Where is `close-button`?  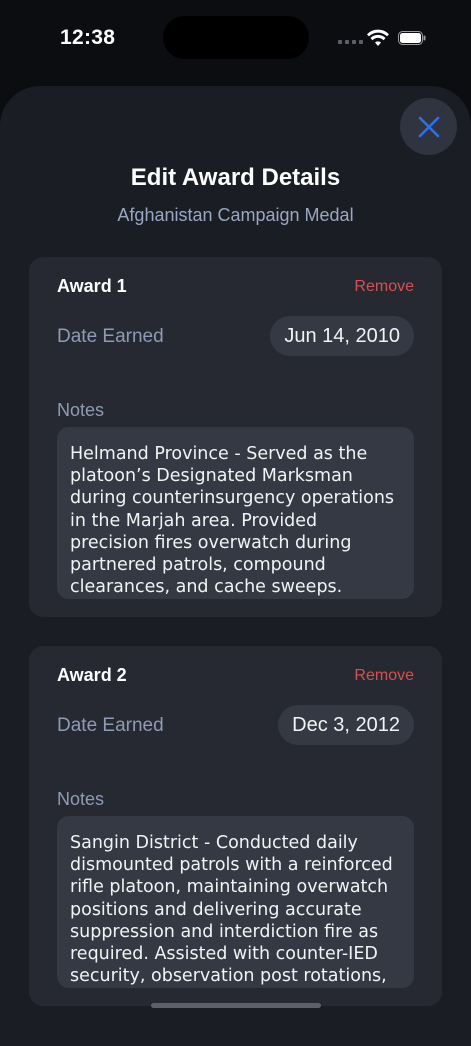
close-button is located at coordinates (428, 126).